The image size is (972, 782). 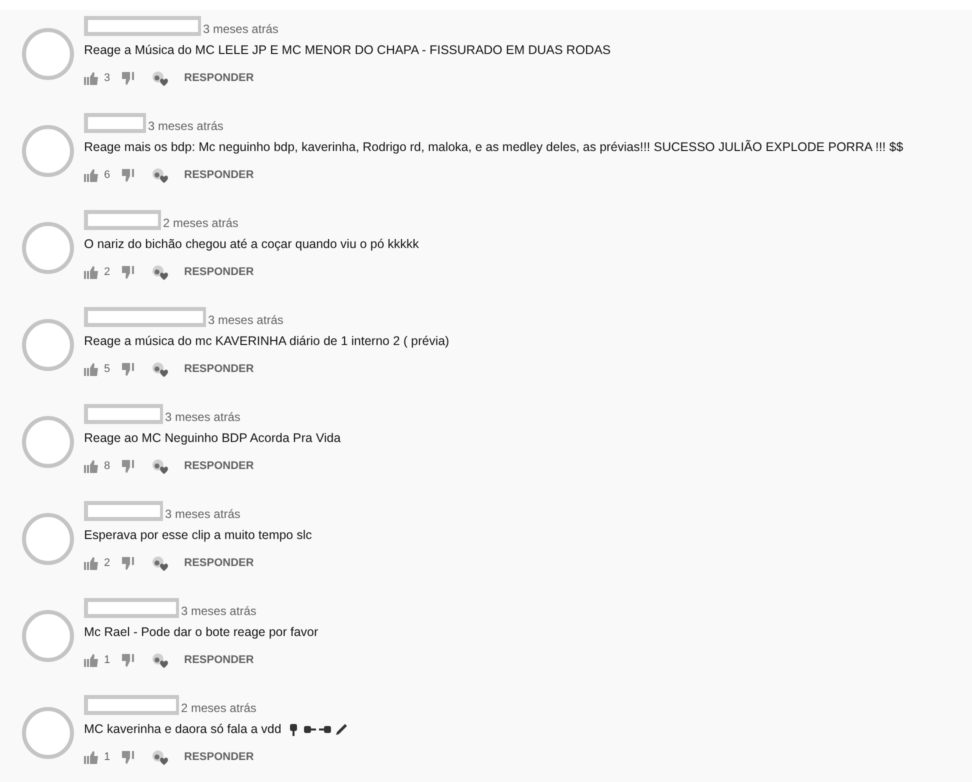 I want to click on comment-text: Reage mais os bdp: Mc neguinho bdp, kaverinha, Rodrigo rd, maloka, e as medley deles, as prévias!!! SUCESSO JULIÃO EXPLODE PORRA !!! $$, so click(x=494, y=147).